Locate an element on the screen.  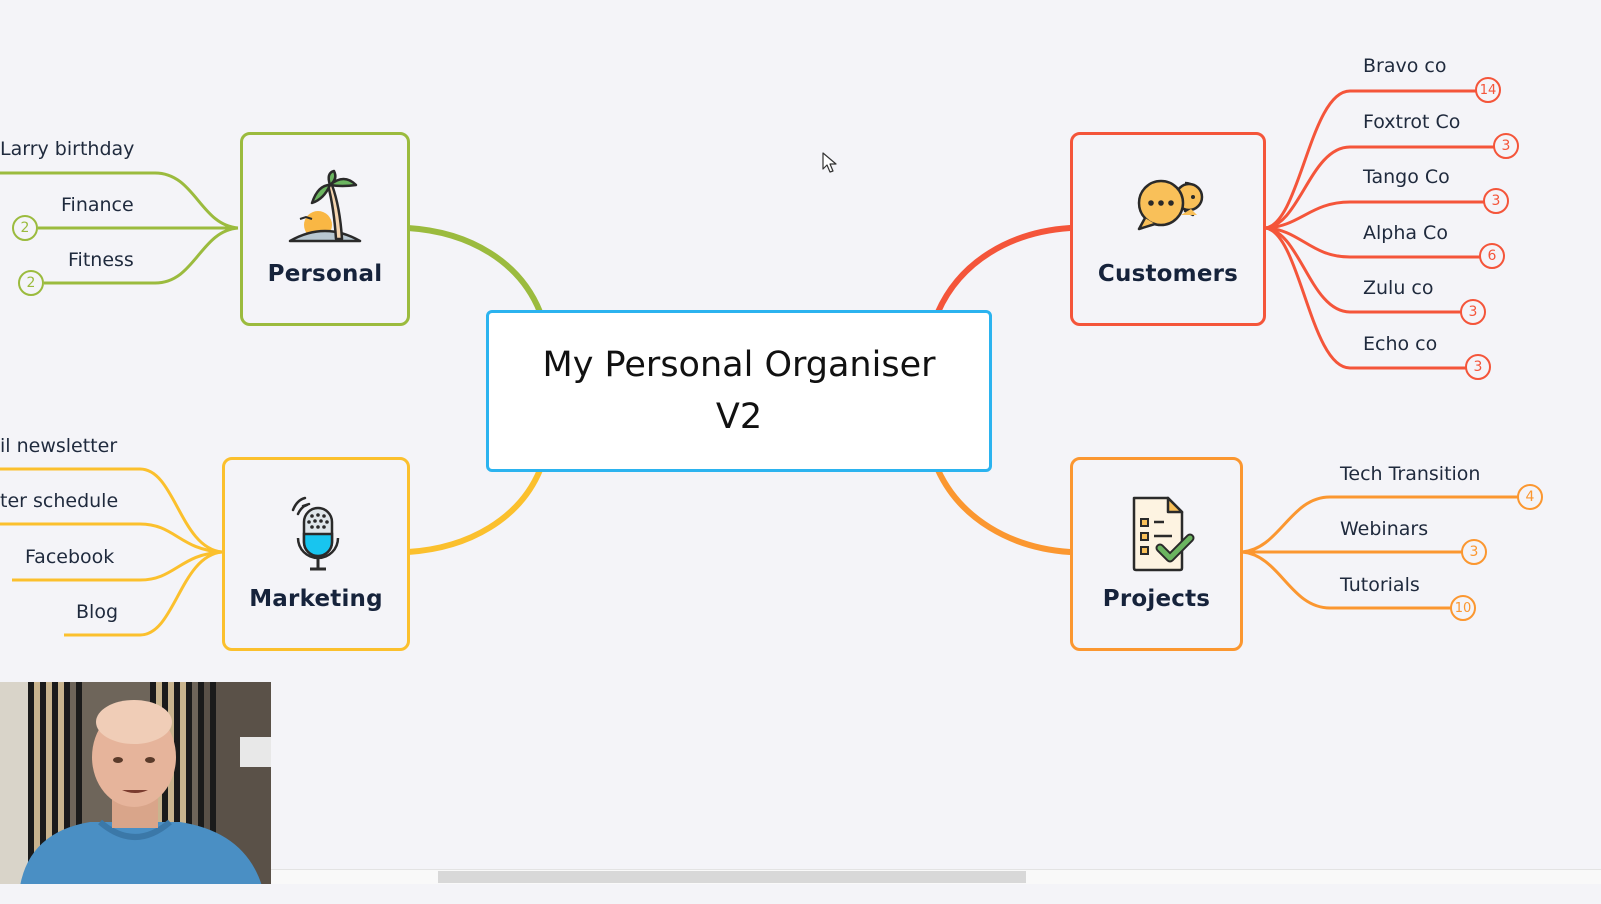
subtopic-foxtrot-co: Foxtrot Co is located at coordinates (1411, 122).